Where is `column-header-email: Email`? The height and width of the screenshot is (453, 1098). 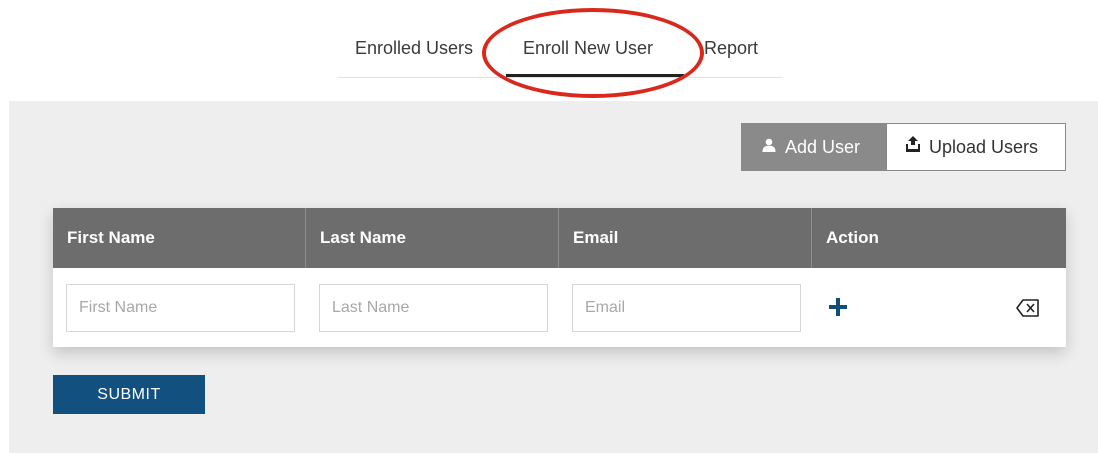 column-header-email: Email is located at coordinates (685, 238).